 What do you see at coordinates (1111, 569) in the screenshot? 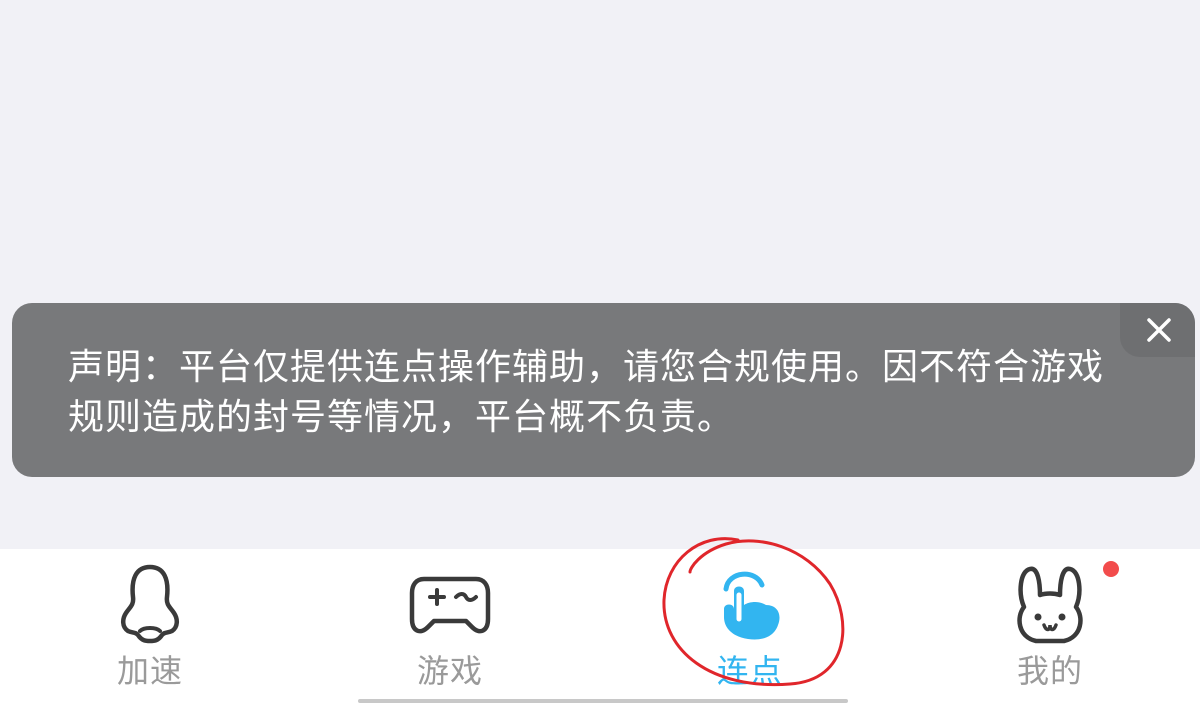
I see `notification-badge` at bounding box center [1111, 569].